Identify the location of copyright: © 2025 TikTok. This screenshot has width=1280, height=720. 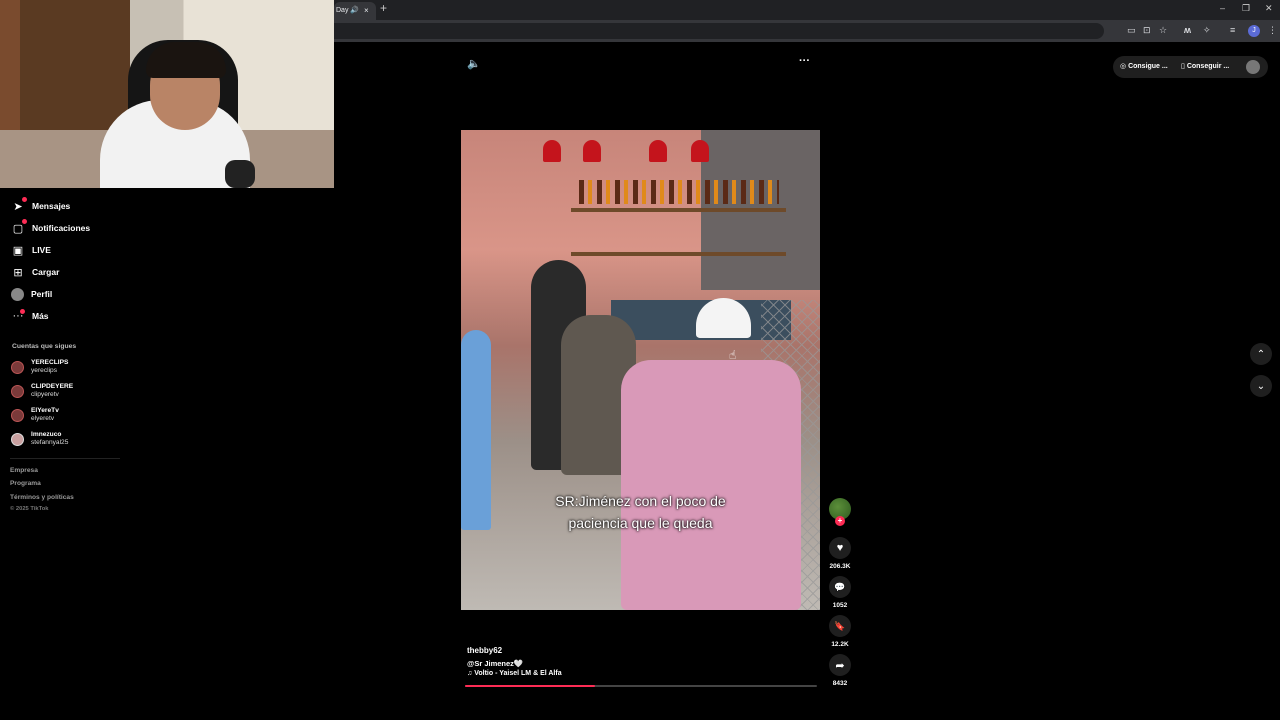
(29, 509).